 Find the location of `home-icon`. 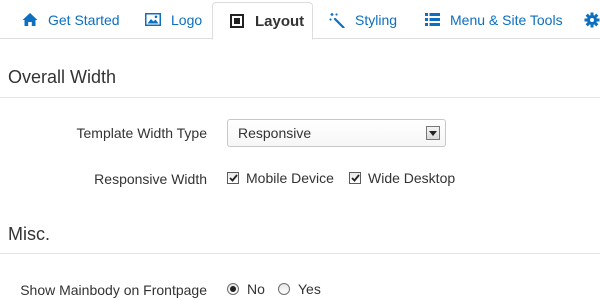

home-icon is located at coordinates (30, 20).